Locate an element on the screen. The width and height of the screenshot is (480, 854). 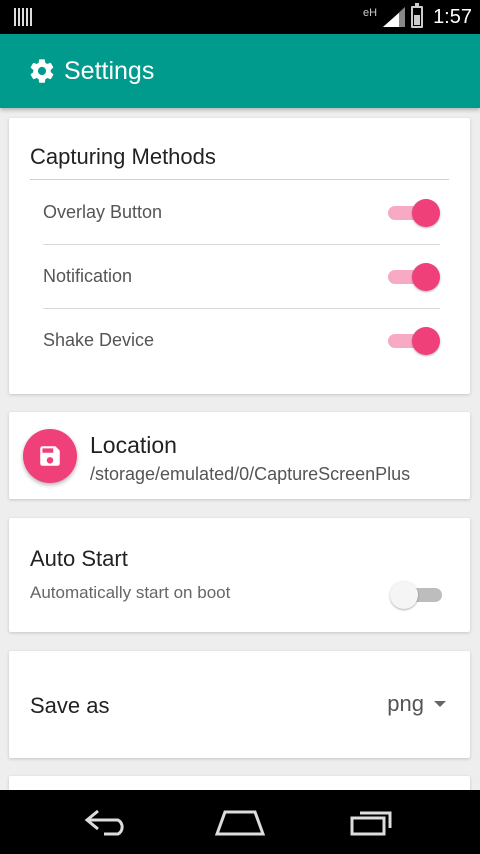
location-button is located at coordinates (50, 456).